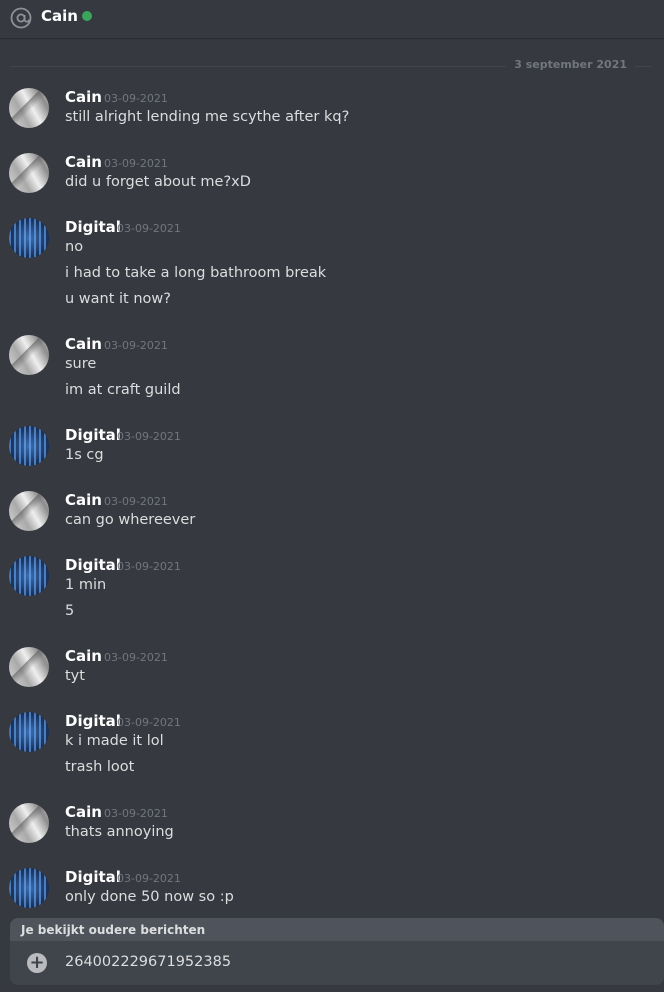 This screenshot has height=992, width=664. What do you see at coordinates (113, 930) in the screenshot?
I see `older-messages-text: Je bekijkt oudere berichten` at bounding box center [113, 930].